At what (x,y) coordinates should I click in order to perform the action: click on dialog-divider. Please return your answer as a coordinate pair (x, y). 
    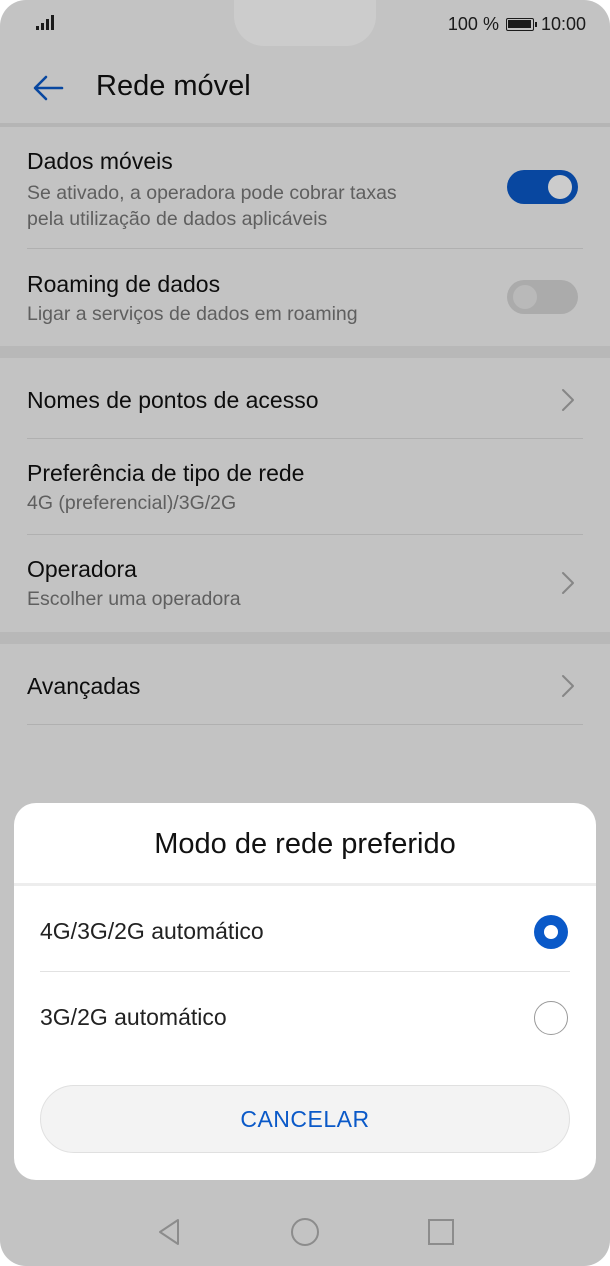
    Looking at the image, I should click on (305, 884).